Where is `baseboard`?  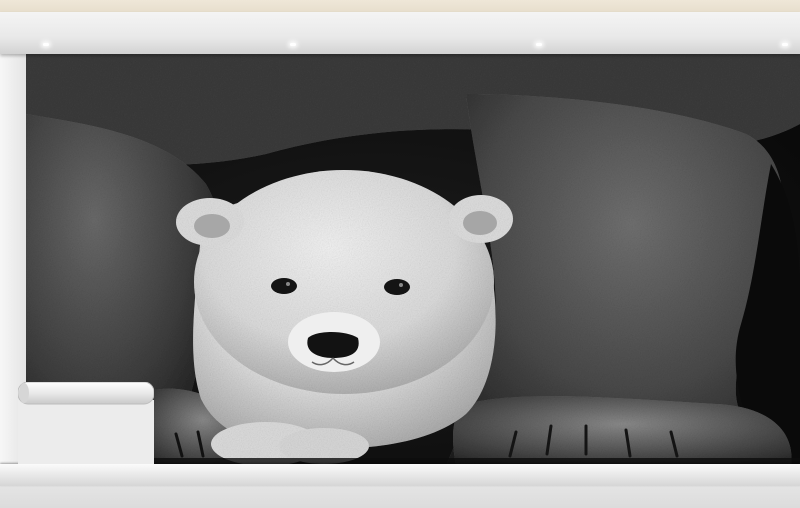
baseboard is located at coordinates (400, 475).